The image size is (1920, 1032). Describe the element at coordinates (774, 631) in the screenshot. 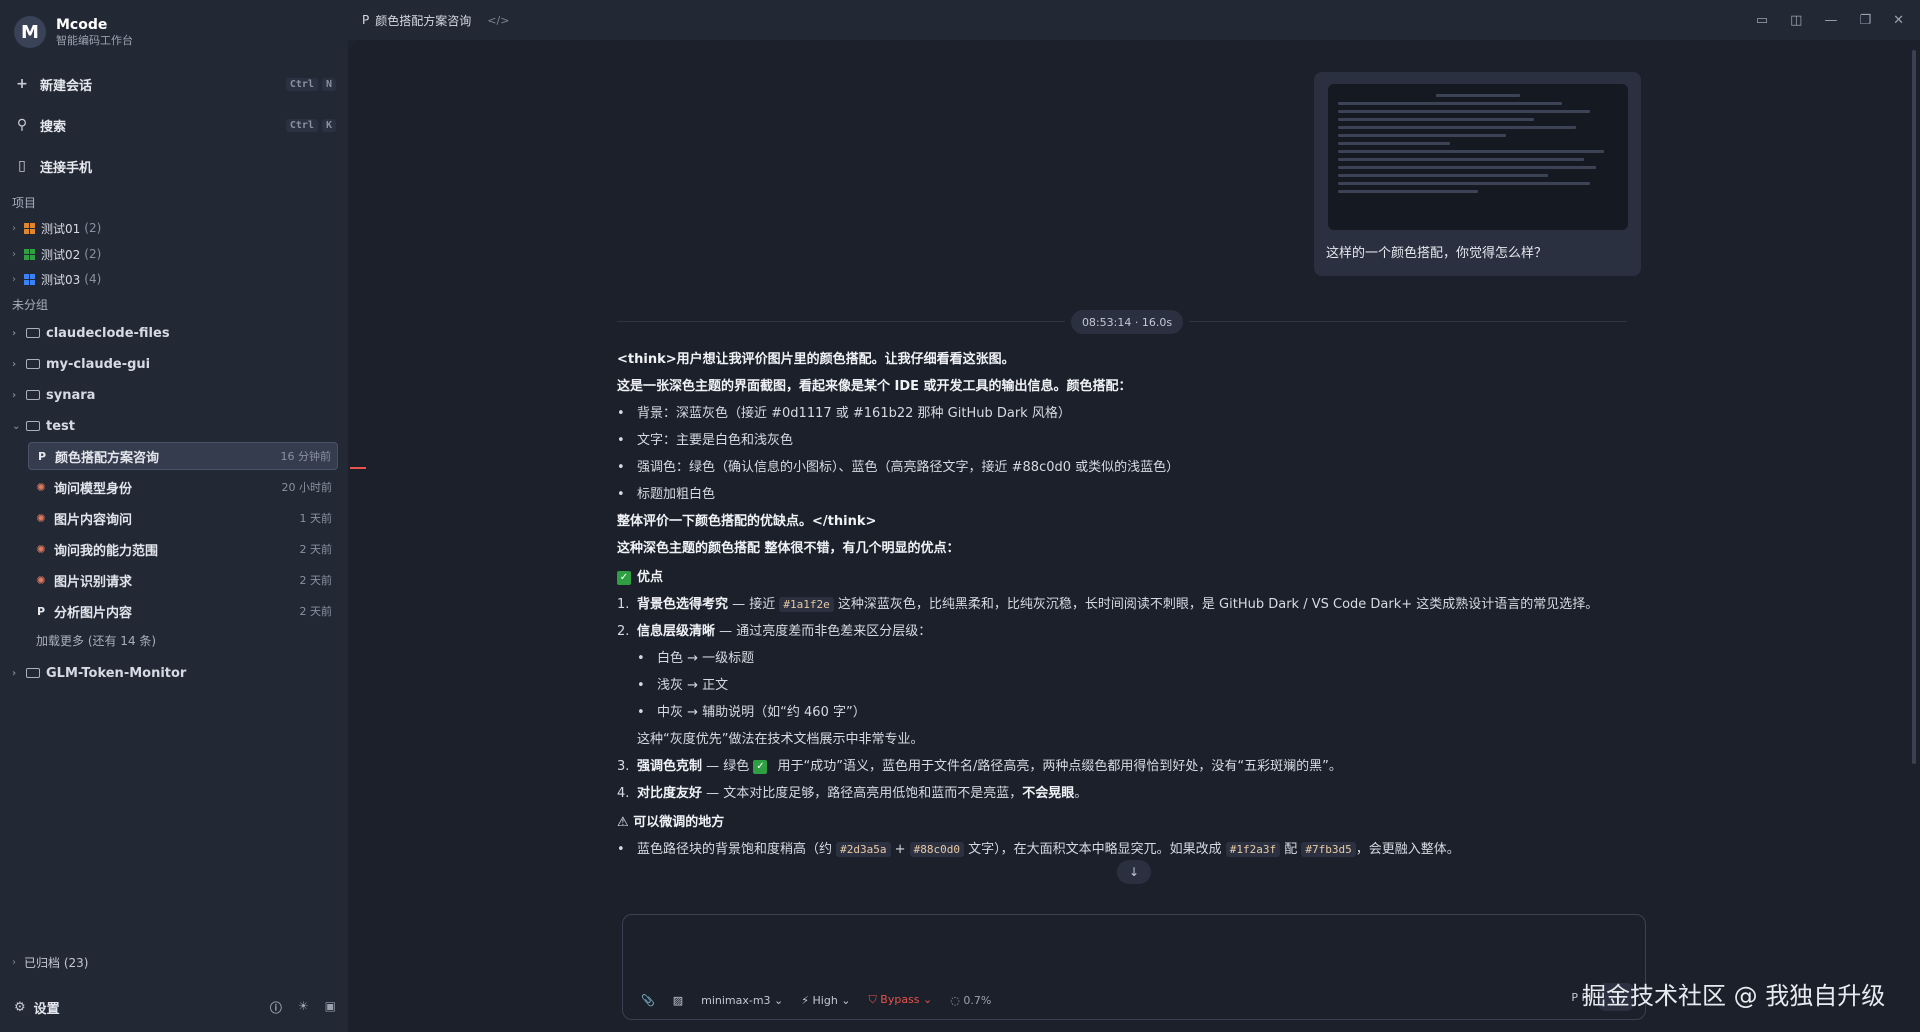

I see `list-item: 2. 信息层级清晰 — 通过亮度差而非色差来区分层级：` at that location.